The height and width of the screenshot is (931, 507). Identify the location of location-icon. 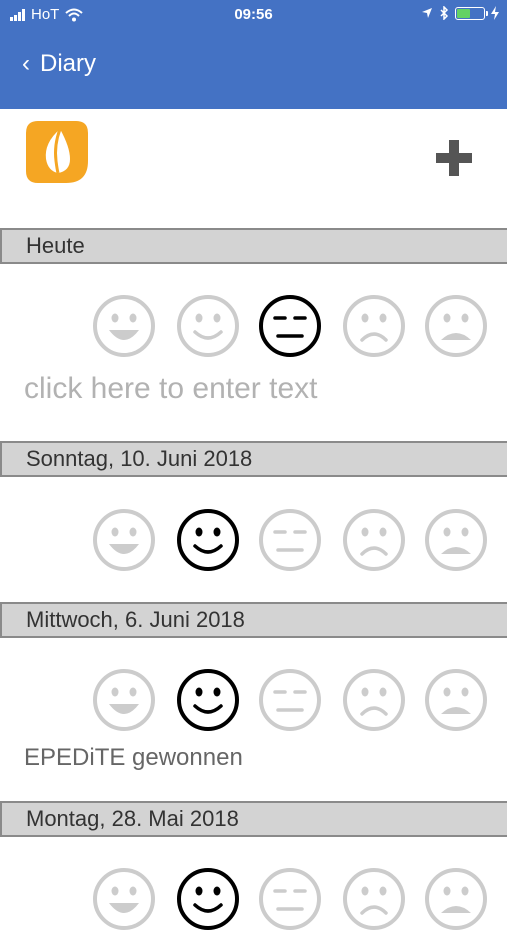
(427, 13).